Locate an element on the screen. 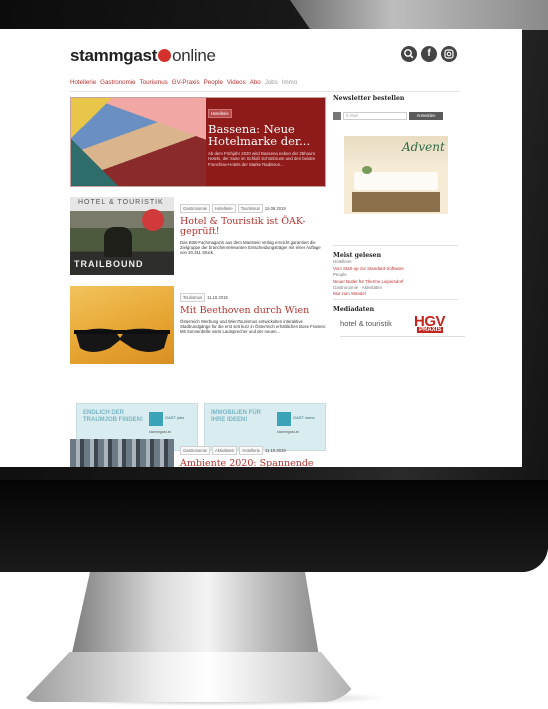  nav-item: Gastronomie is located at coordinates (117, 82).